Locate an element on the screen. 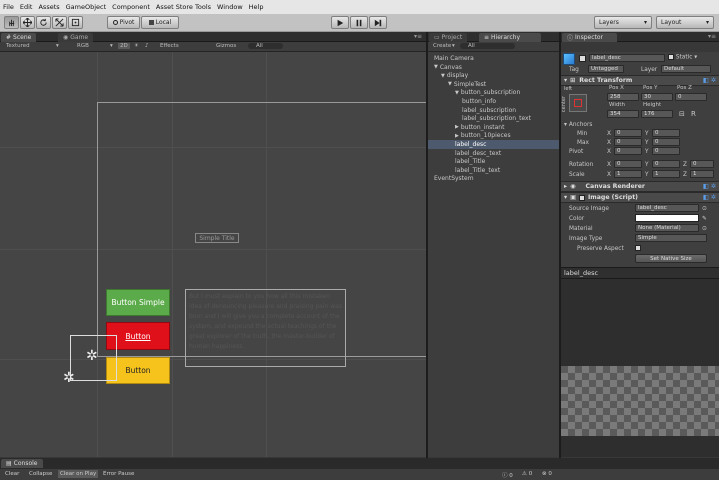 The height and width of the screenshot is (480, 719). canvas-renderer-header: ▸ ◉ Canvas Renderer ◧ ✲ is located at coordinates (640, 186).